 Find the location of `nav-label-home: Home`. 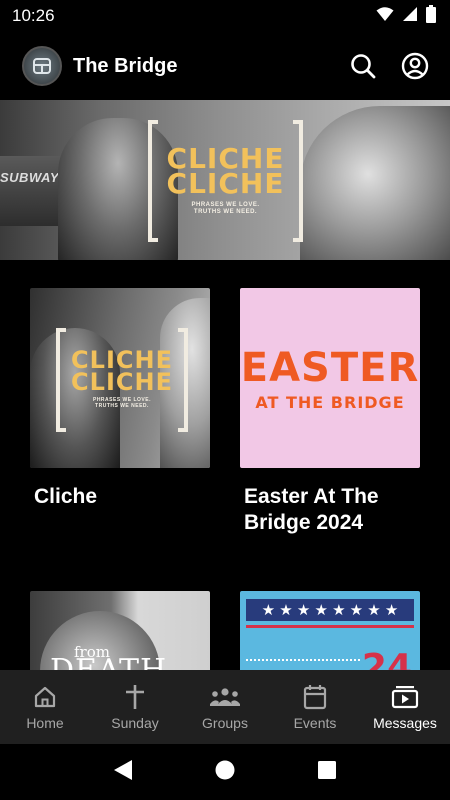

nav-label-home: Home is located at coordinates (45, 723).